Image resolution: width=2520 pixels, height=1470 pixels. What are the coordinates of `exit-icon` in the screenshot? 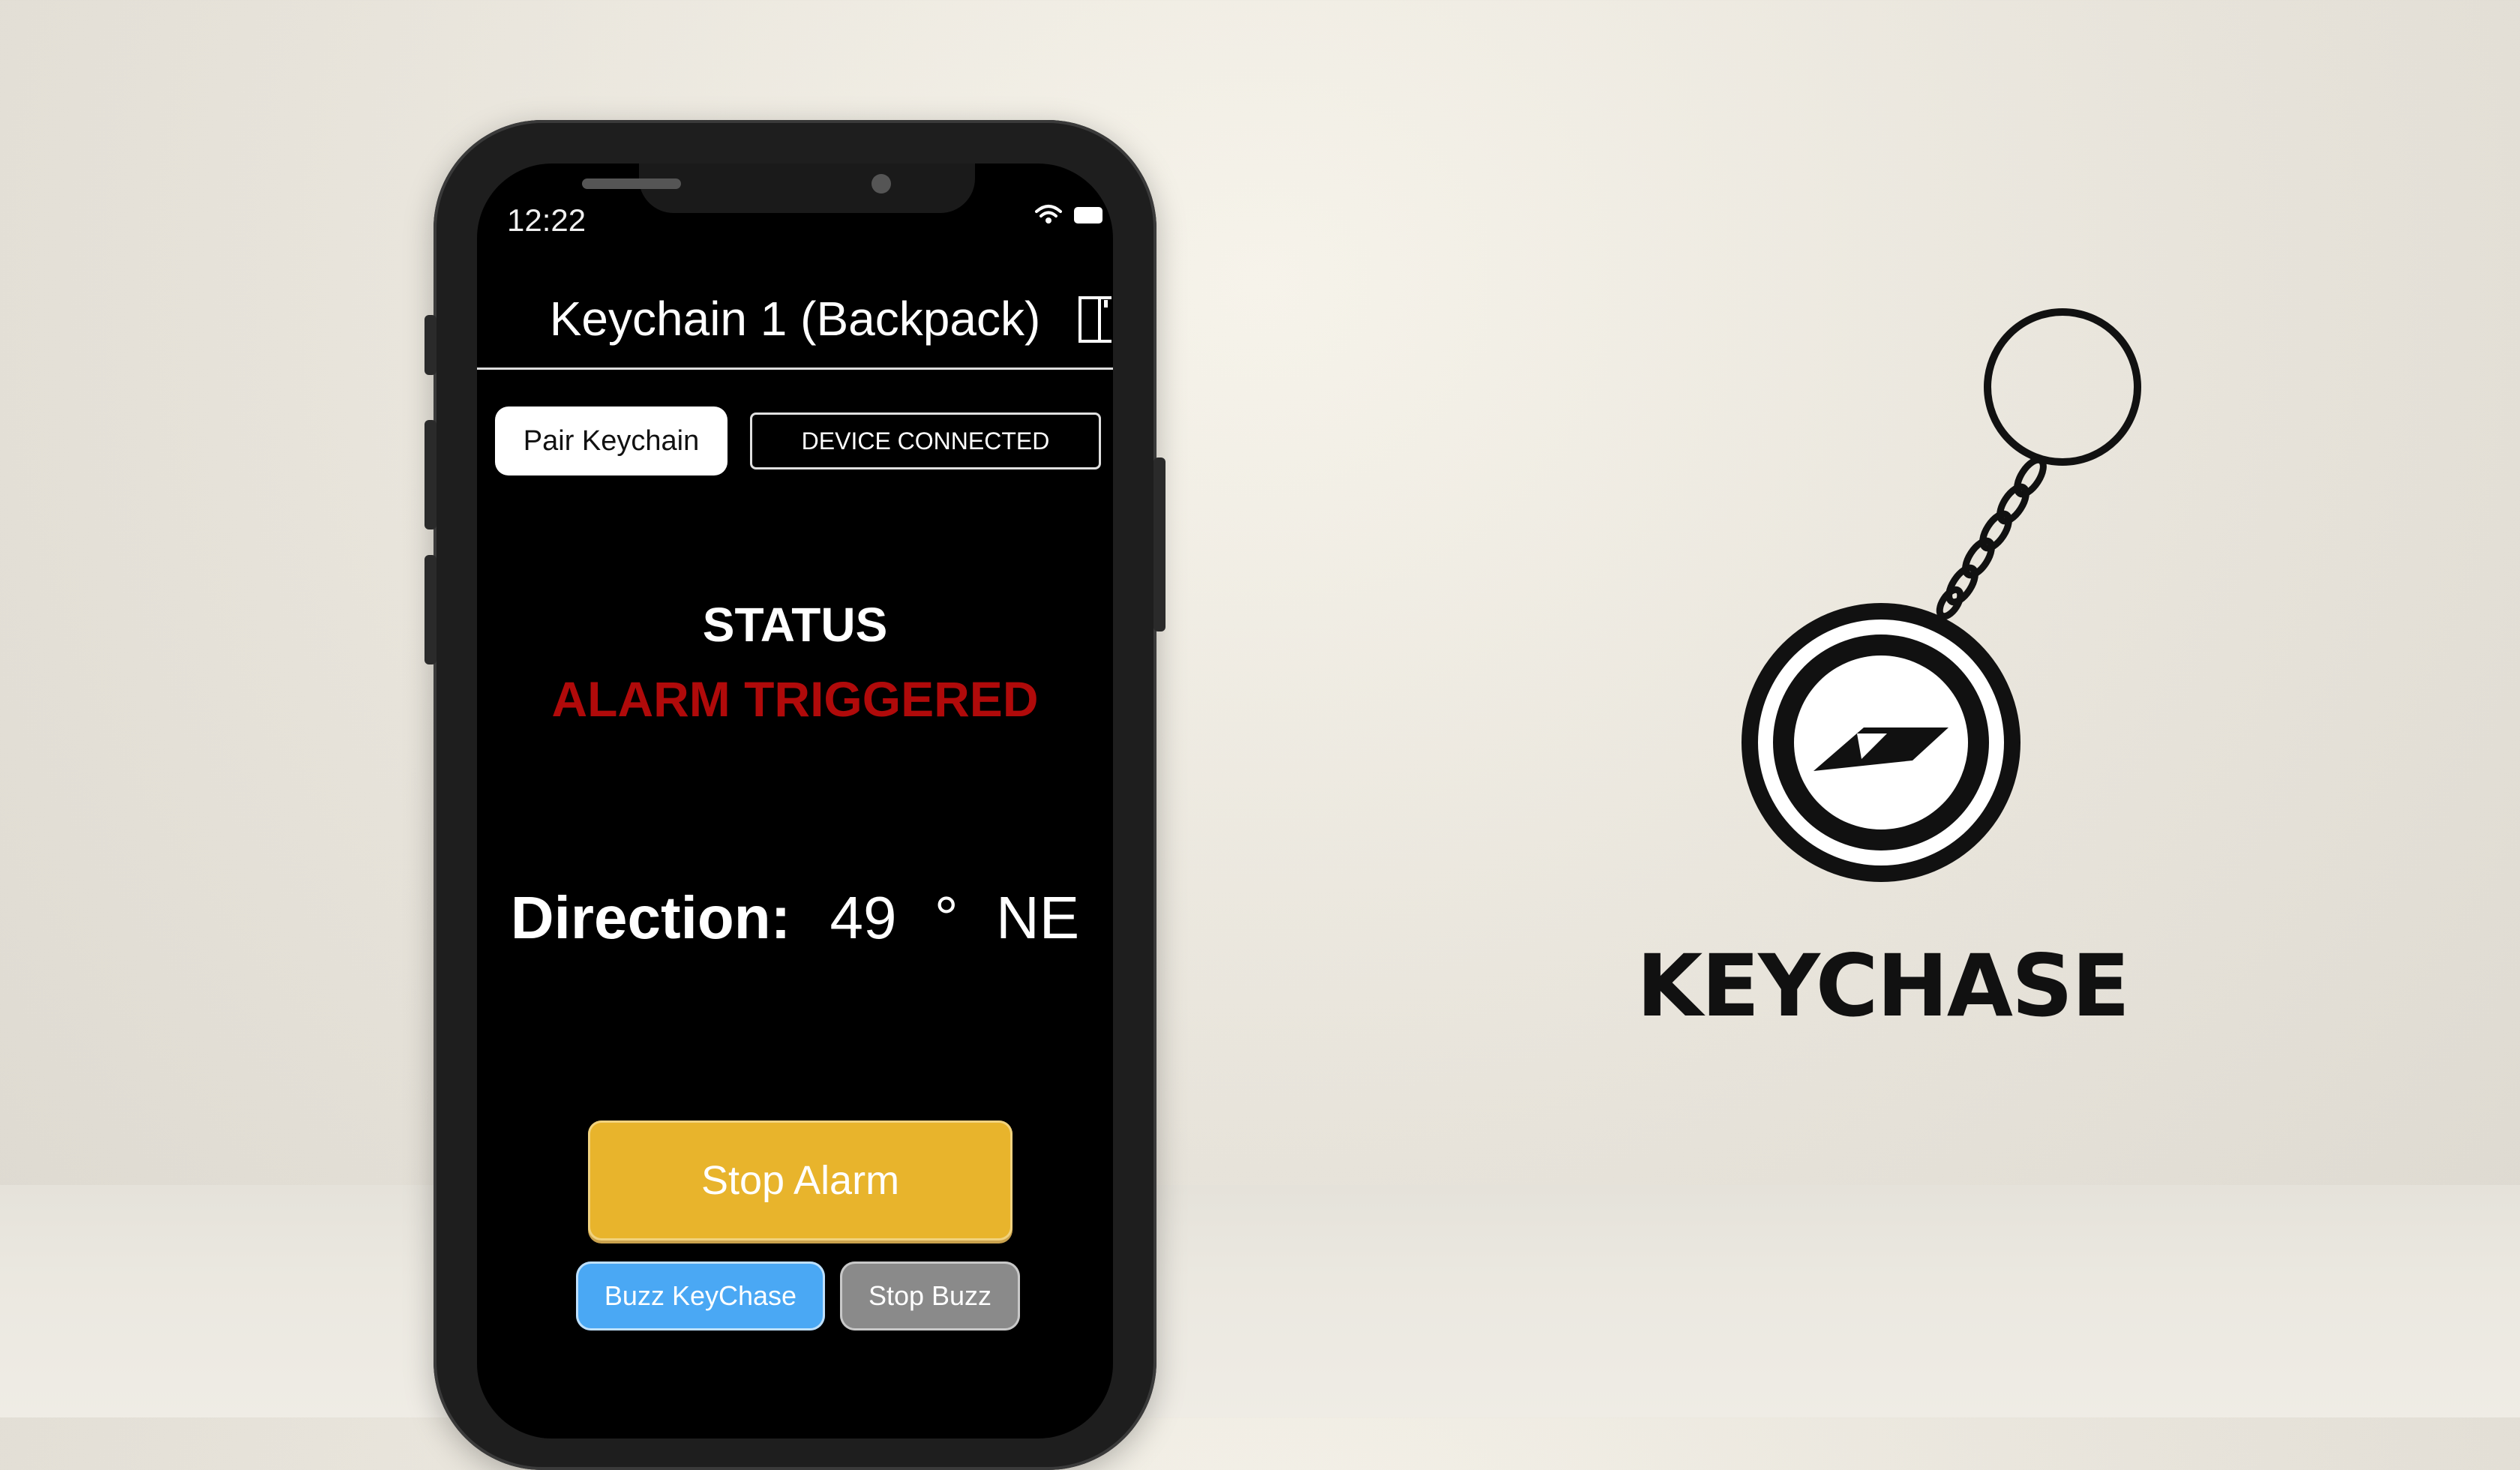 It's located at (1095, 322).